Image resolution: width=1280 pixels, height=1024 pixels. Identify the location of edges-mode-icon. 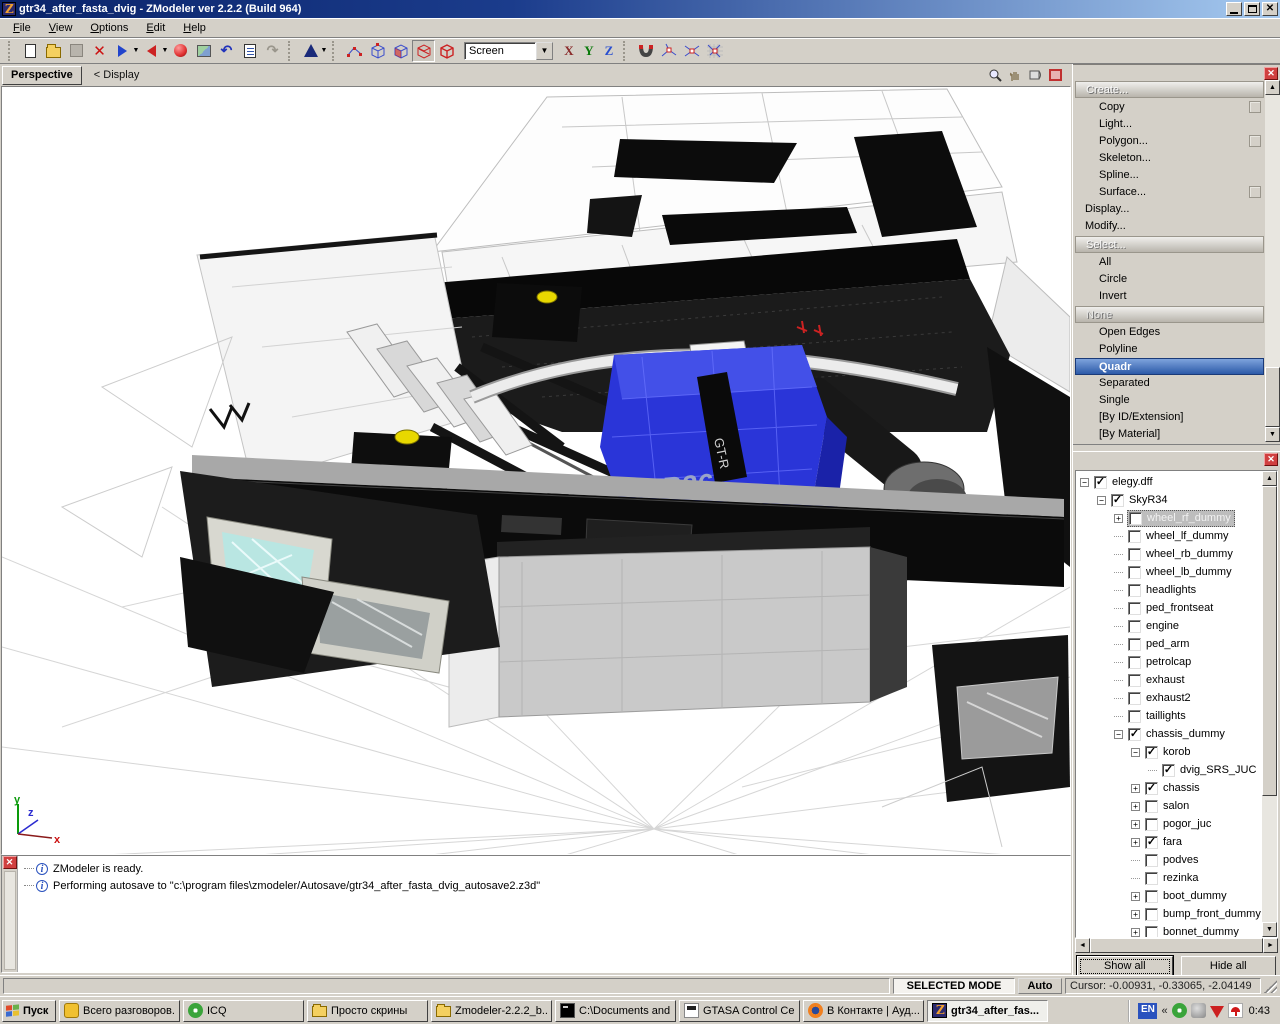
(377, 51).